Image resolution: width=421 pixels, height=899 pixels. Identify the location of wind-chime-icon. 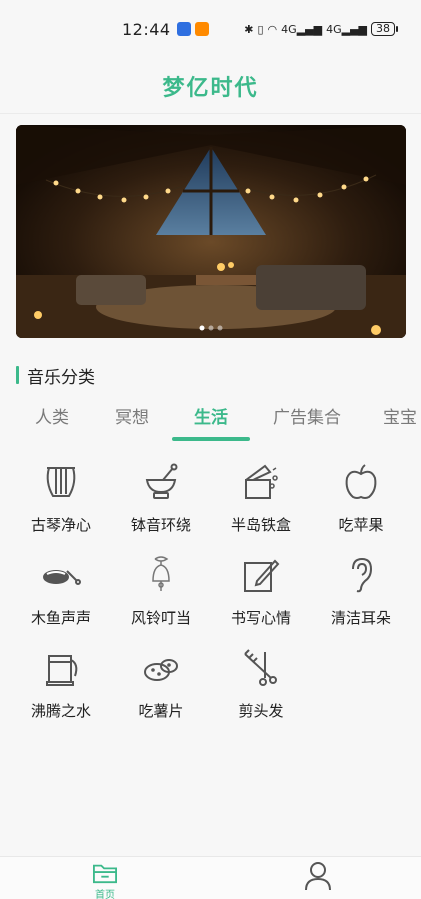
(161, 575).